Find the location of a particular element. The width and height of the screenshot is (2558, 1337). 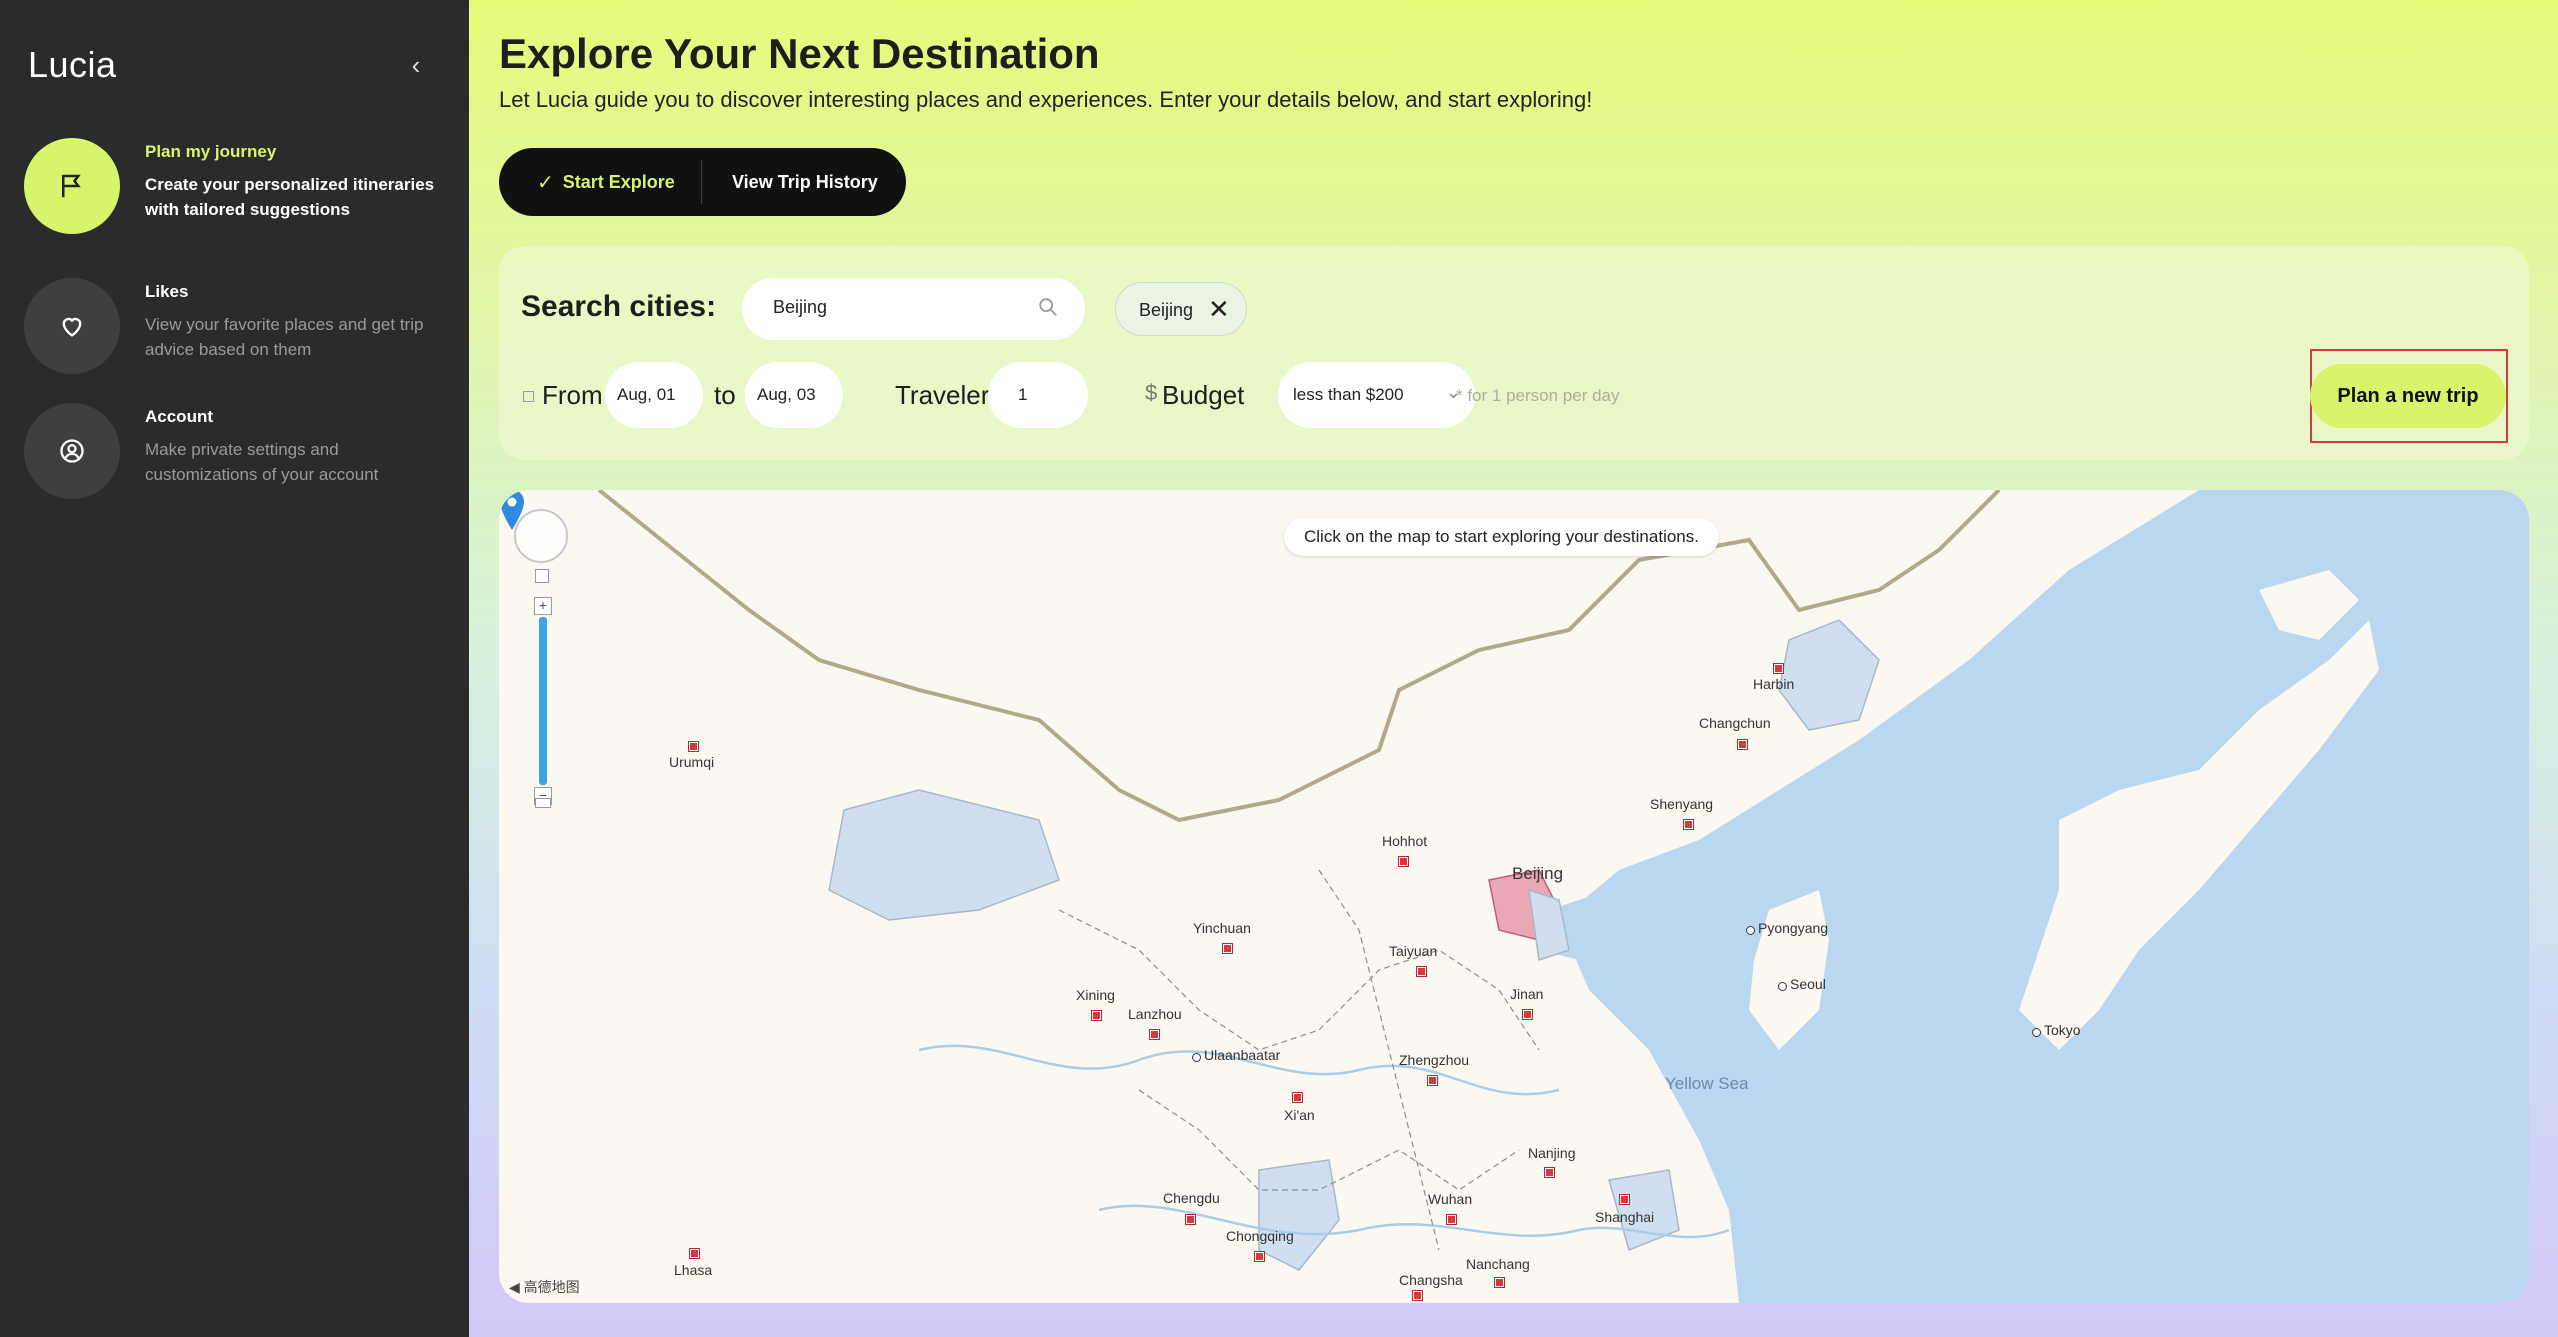

map-label-lhasa: Lhasa is located at coordinates (693, 1270).